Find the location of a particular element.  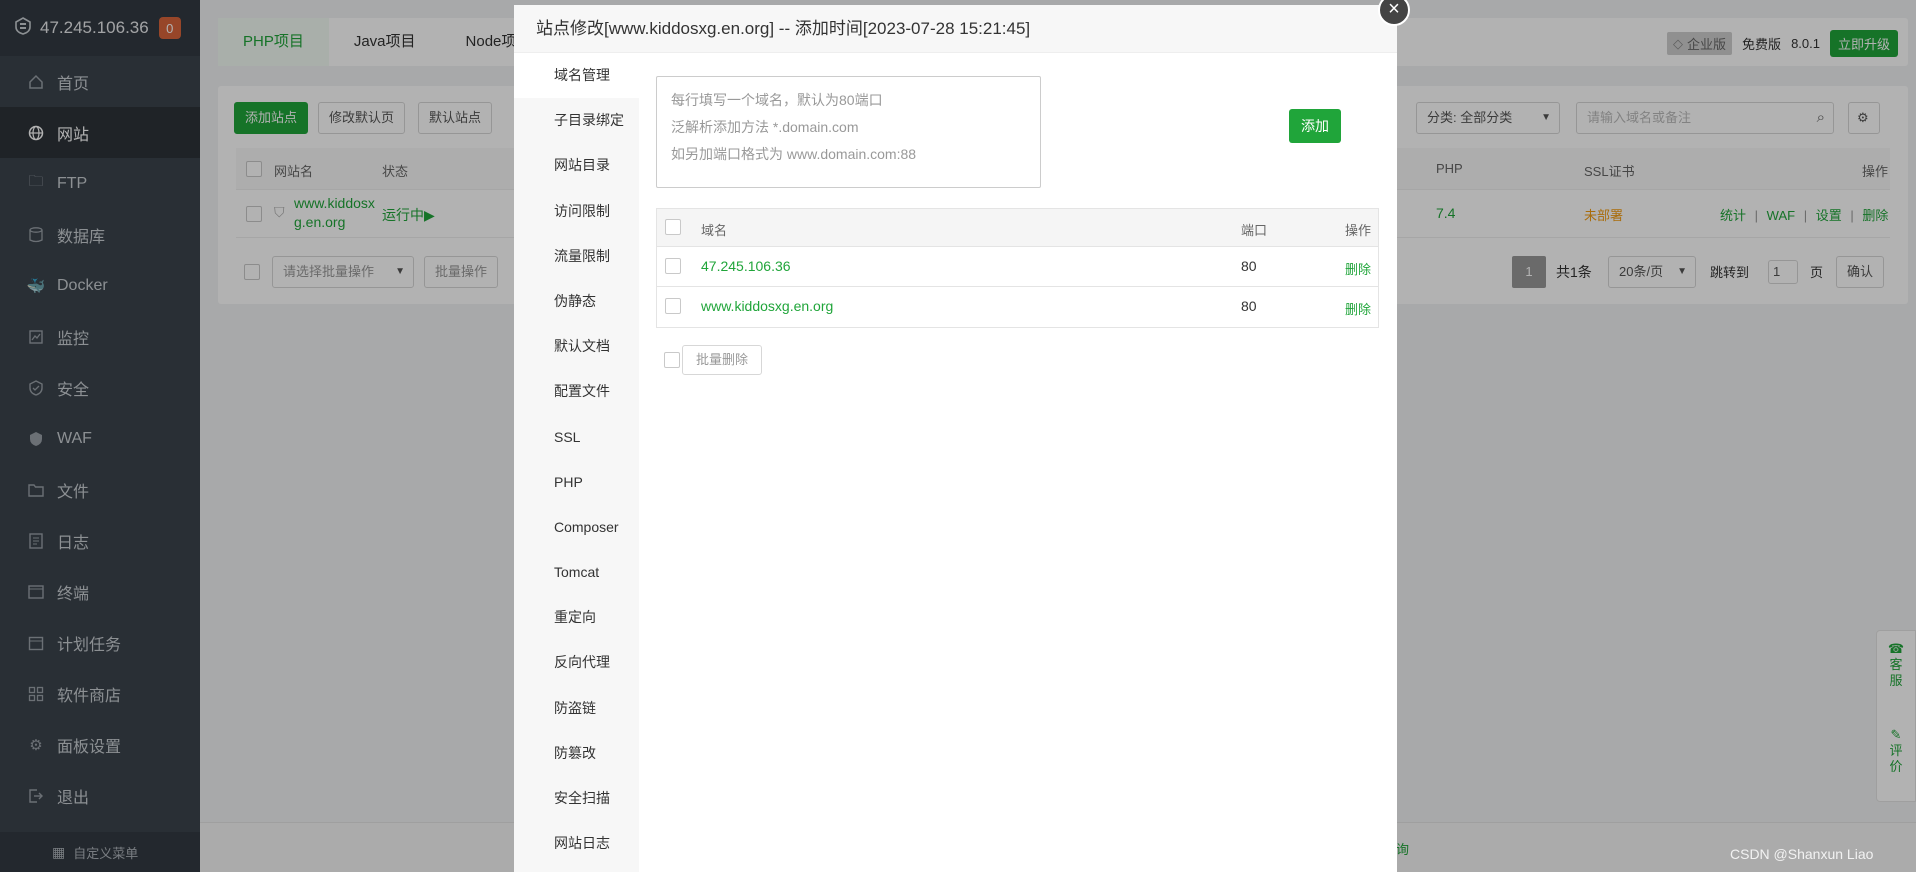

nav-composer: Composer is located at coordinates (576, 527).